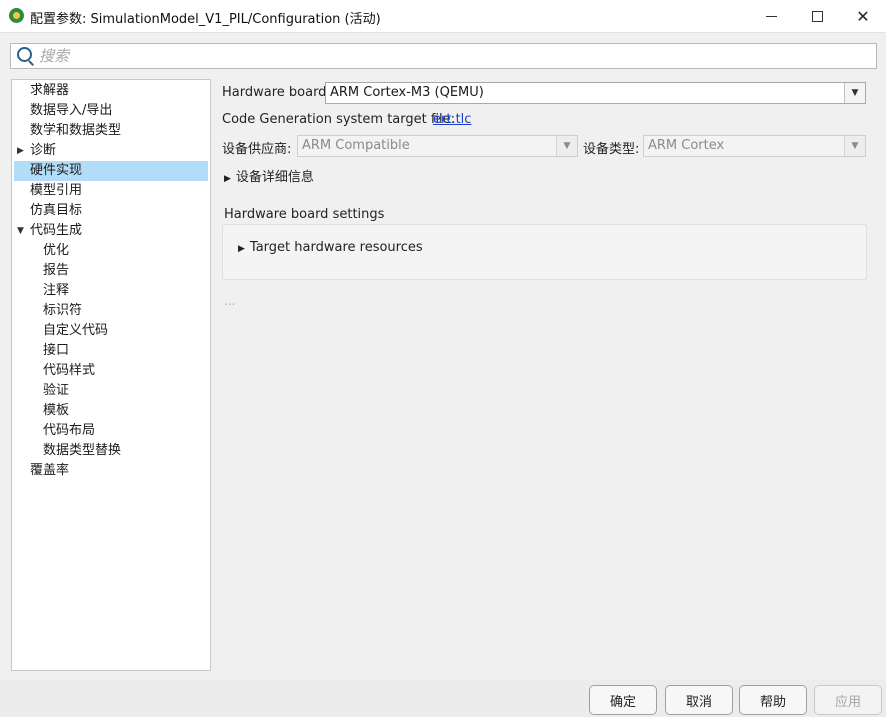 The image size is (886, 717). I want to click on target-resources-toggle: ▶ Target hardware resources, so click(330, 247).